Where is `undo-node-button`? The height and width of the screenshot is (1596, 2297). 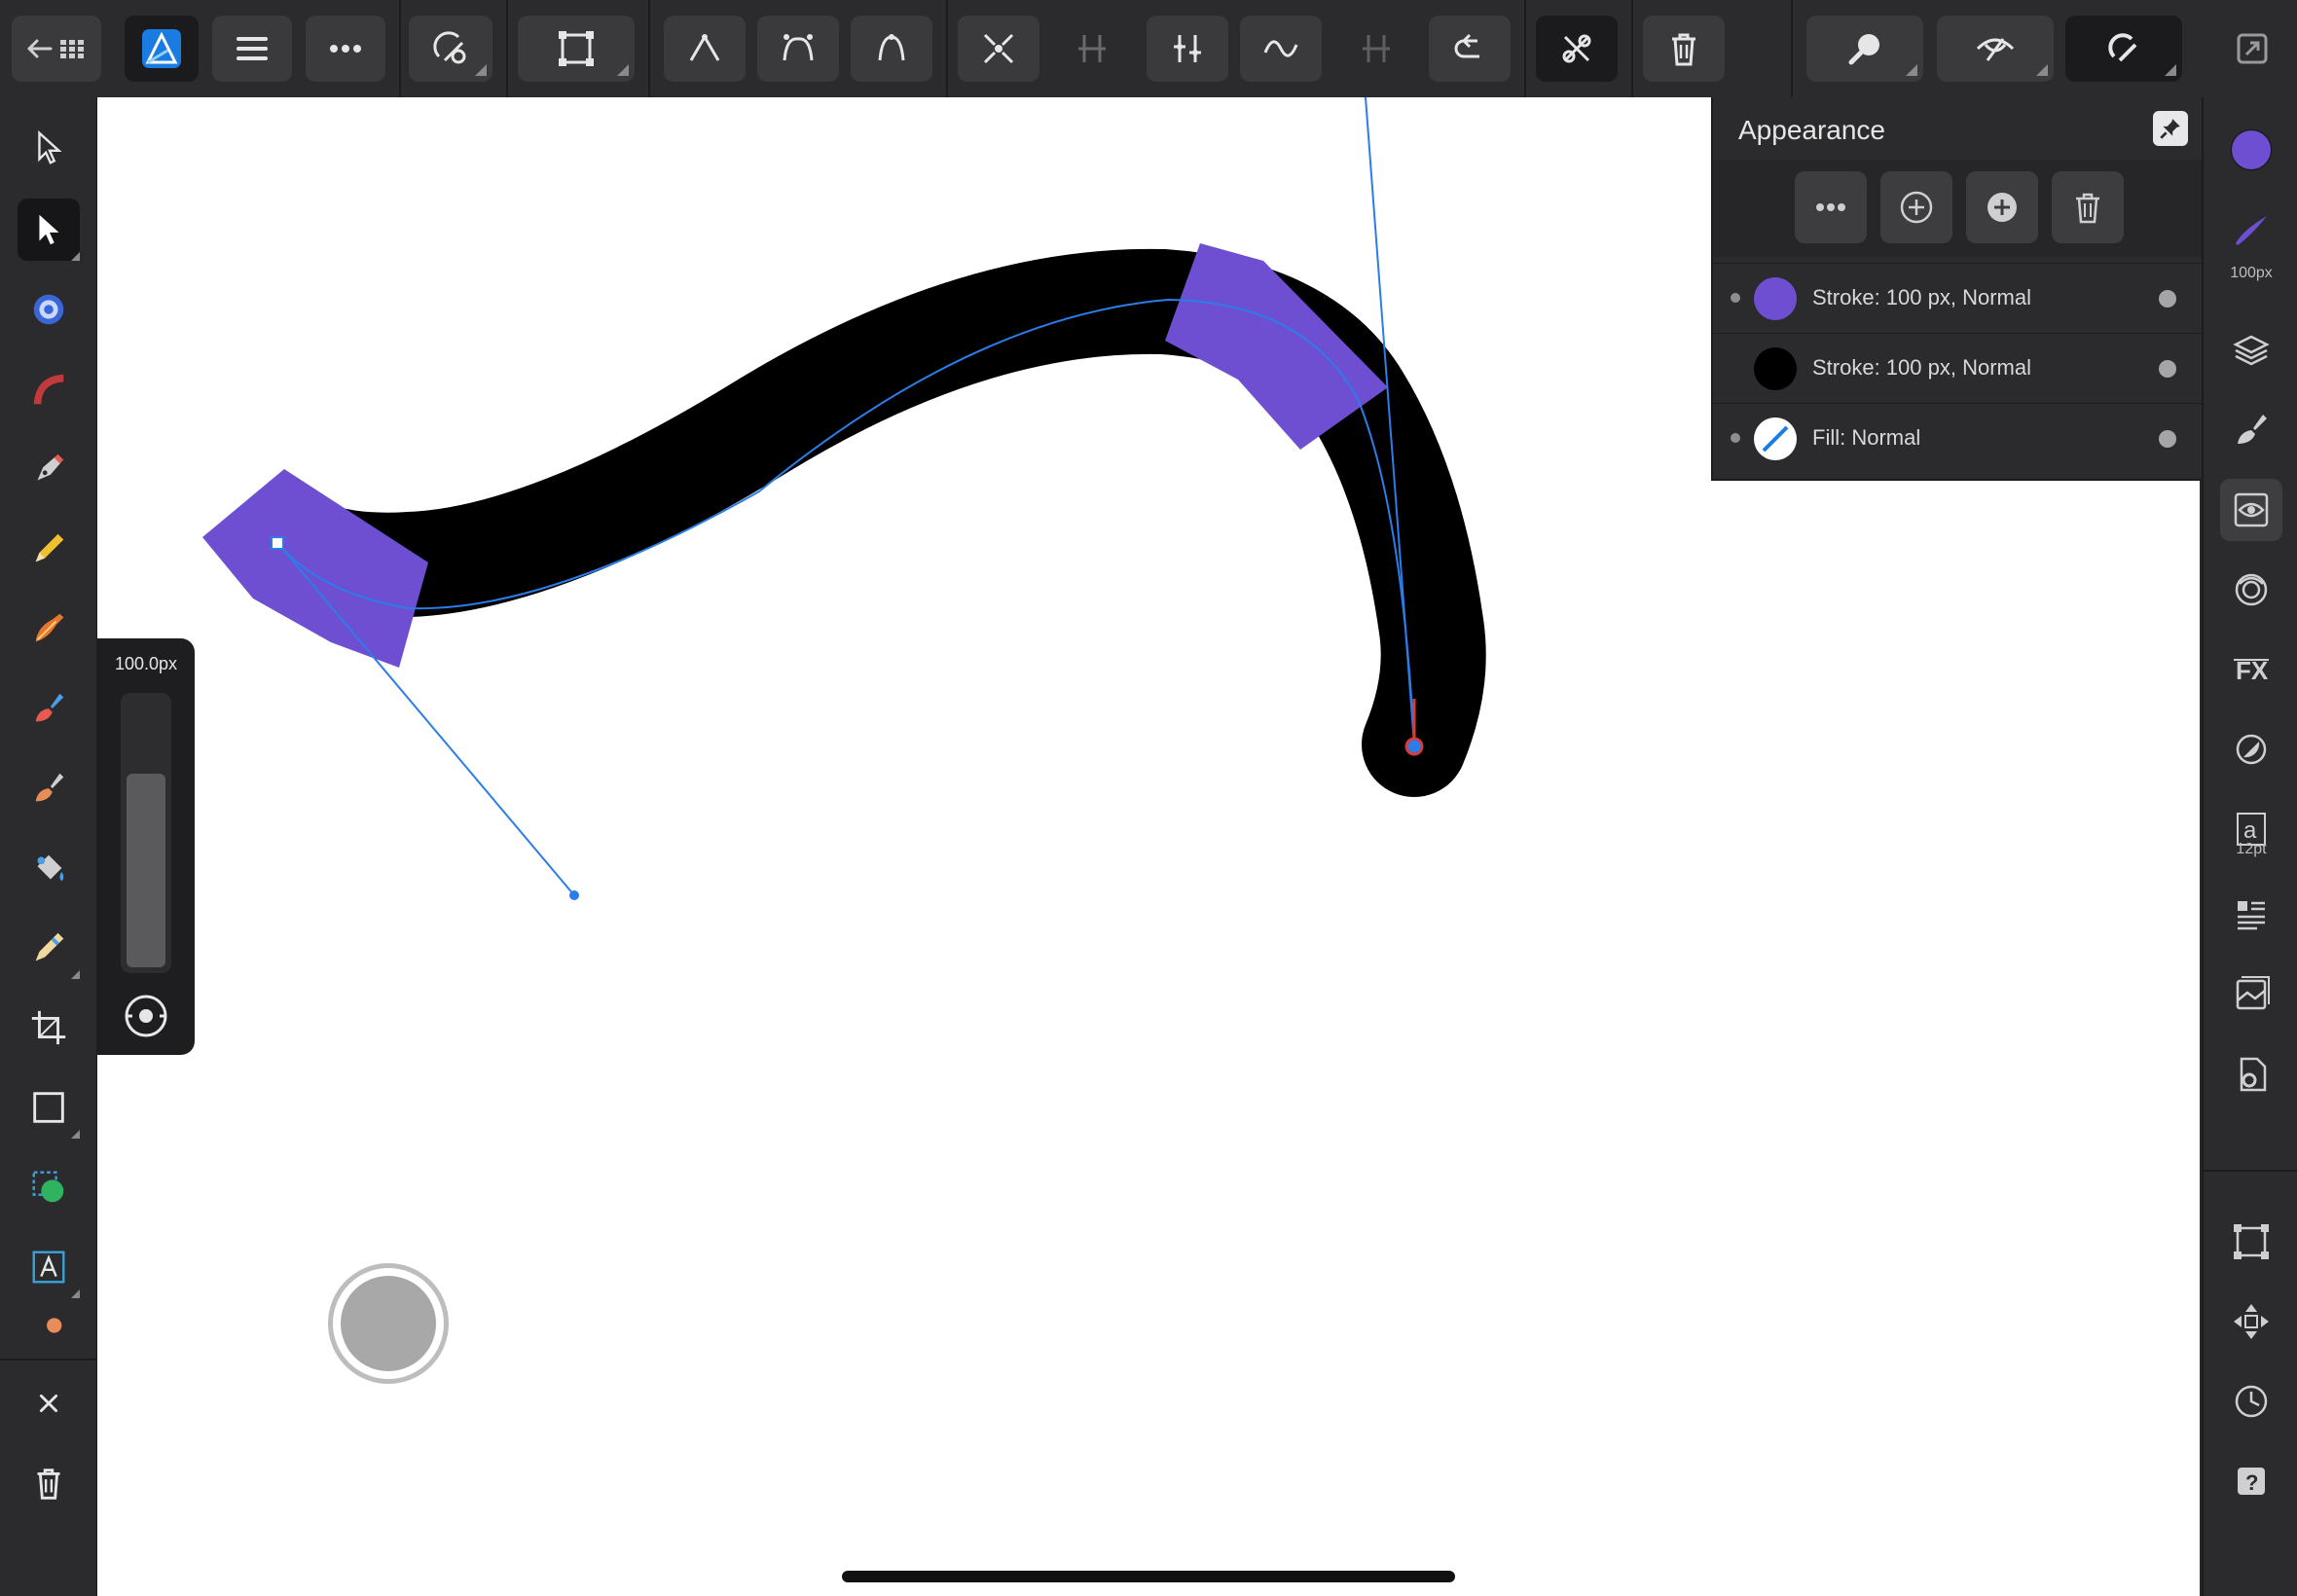 undo-node-button is located at coordinates (1470, 49).